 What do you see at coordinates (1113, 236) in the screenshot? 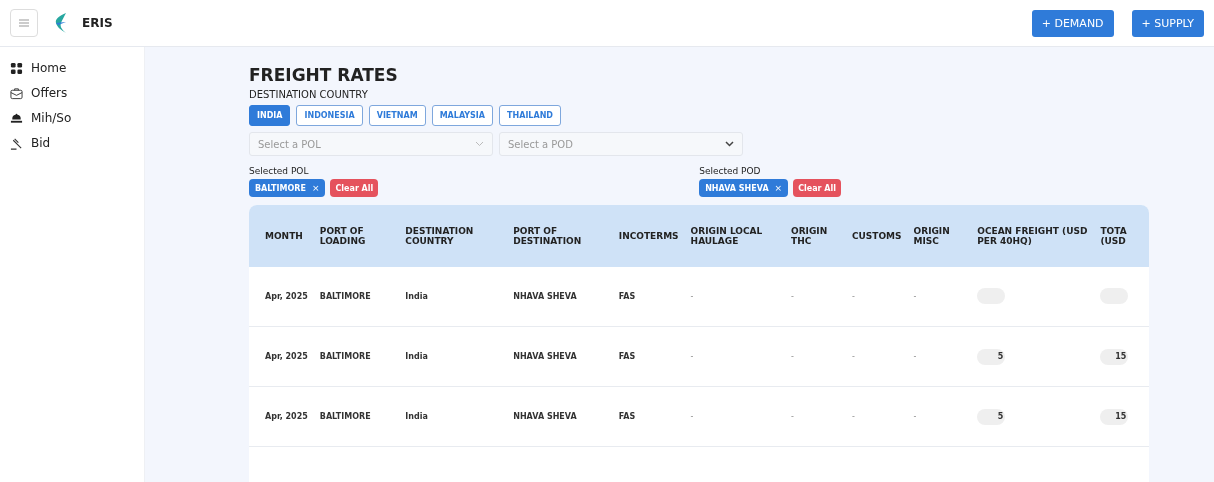
I see `column-header: TOTA (USD` at bounding box center [1113, 236].